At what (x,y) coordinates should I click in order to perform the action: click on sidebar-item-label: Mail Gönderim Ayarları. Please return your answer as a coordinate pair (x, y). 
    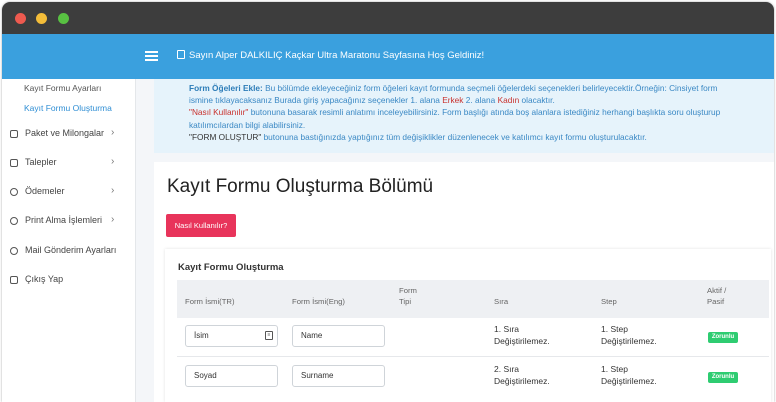
    Looking at the image, I should click on (71, 250).